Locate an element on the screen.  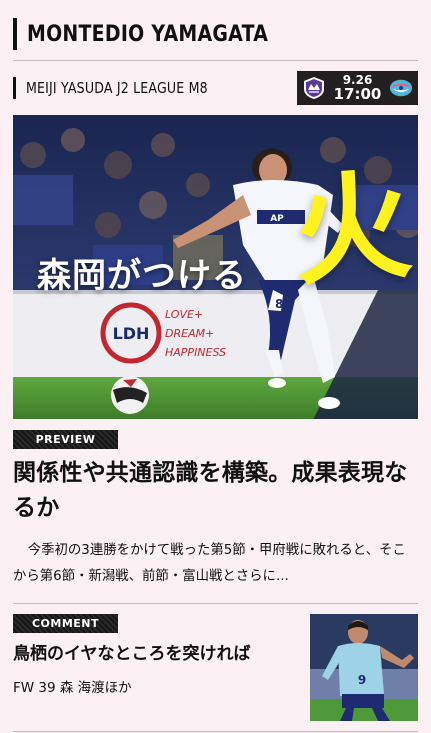
svg-text: DREAM+ is located at coordinates (189, 333).